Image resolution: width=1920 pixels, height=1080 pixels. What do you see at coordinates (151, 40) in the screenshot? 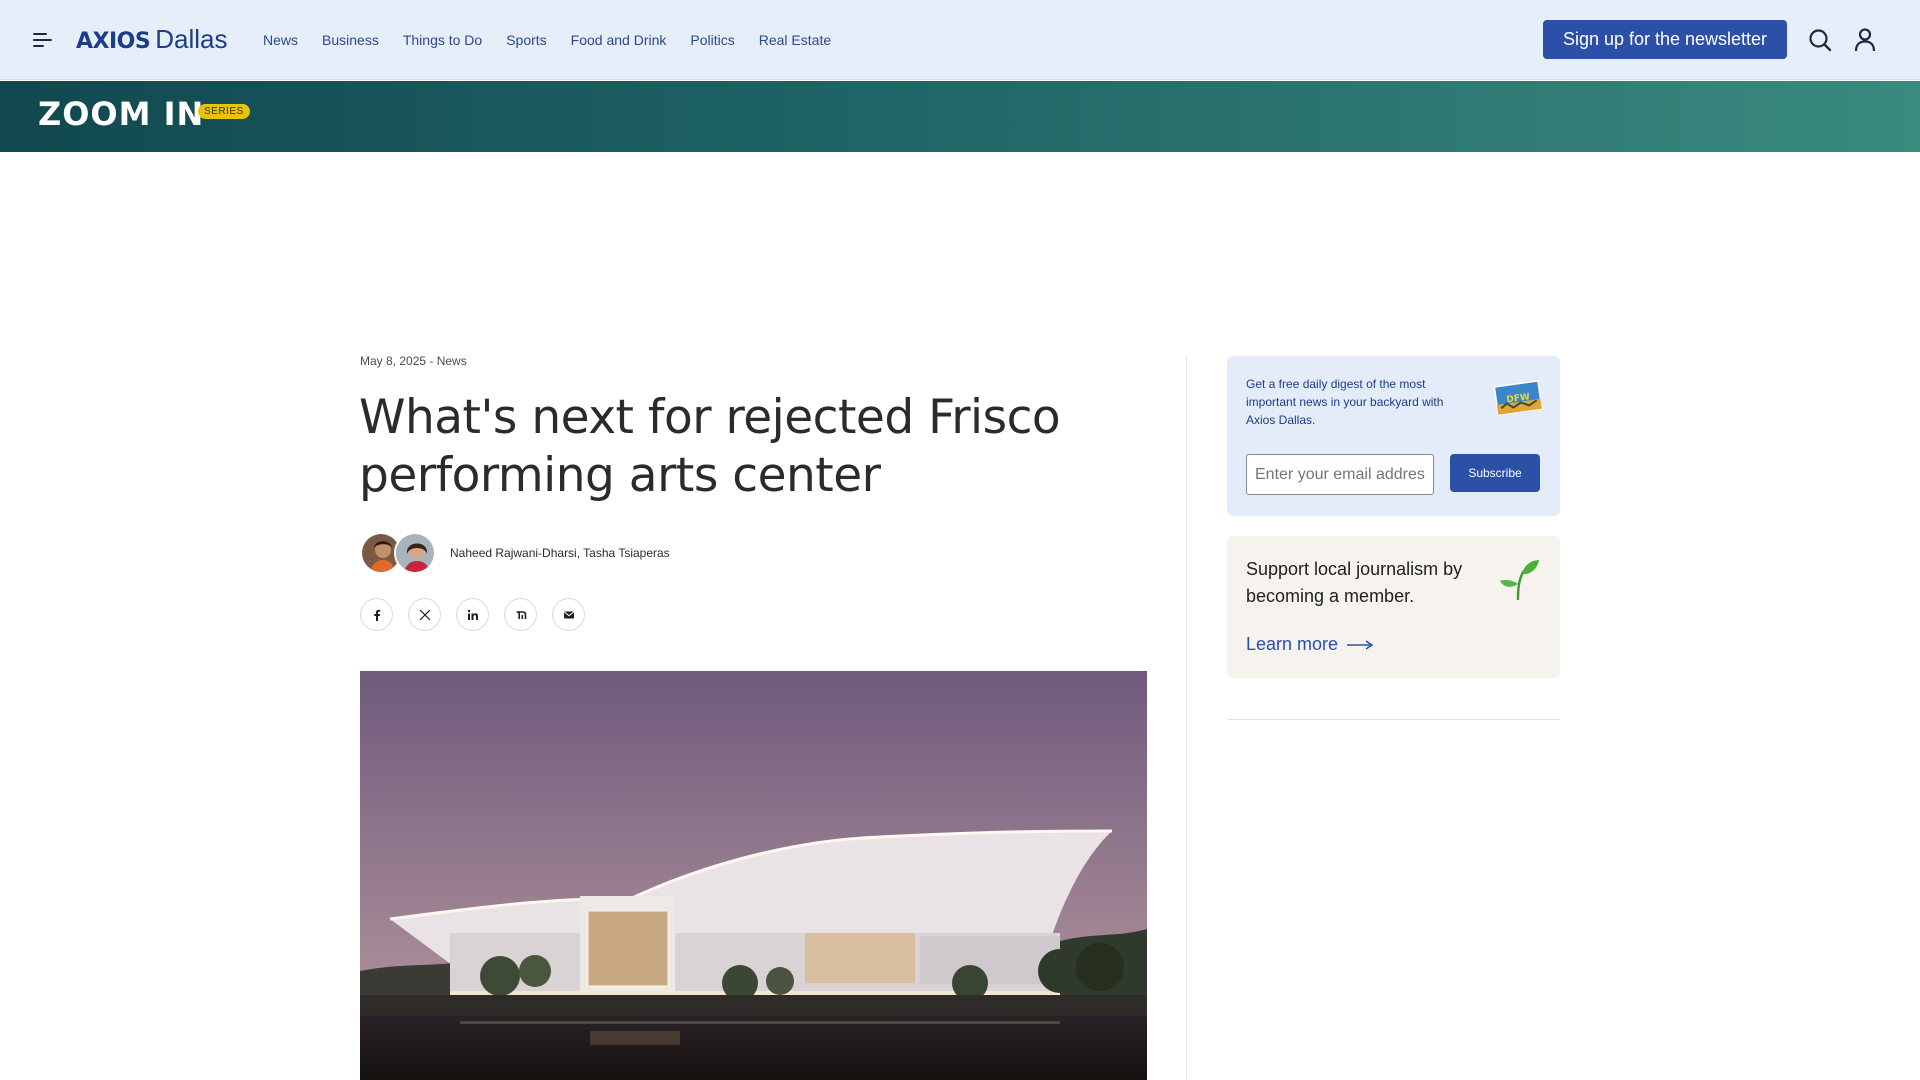
I see `site-logo: AXIOS Dallas` at bounding box center [151, 40].